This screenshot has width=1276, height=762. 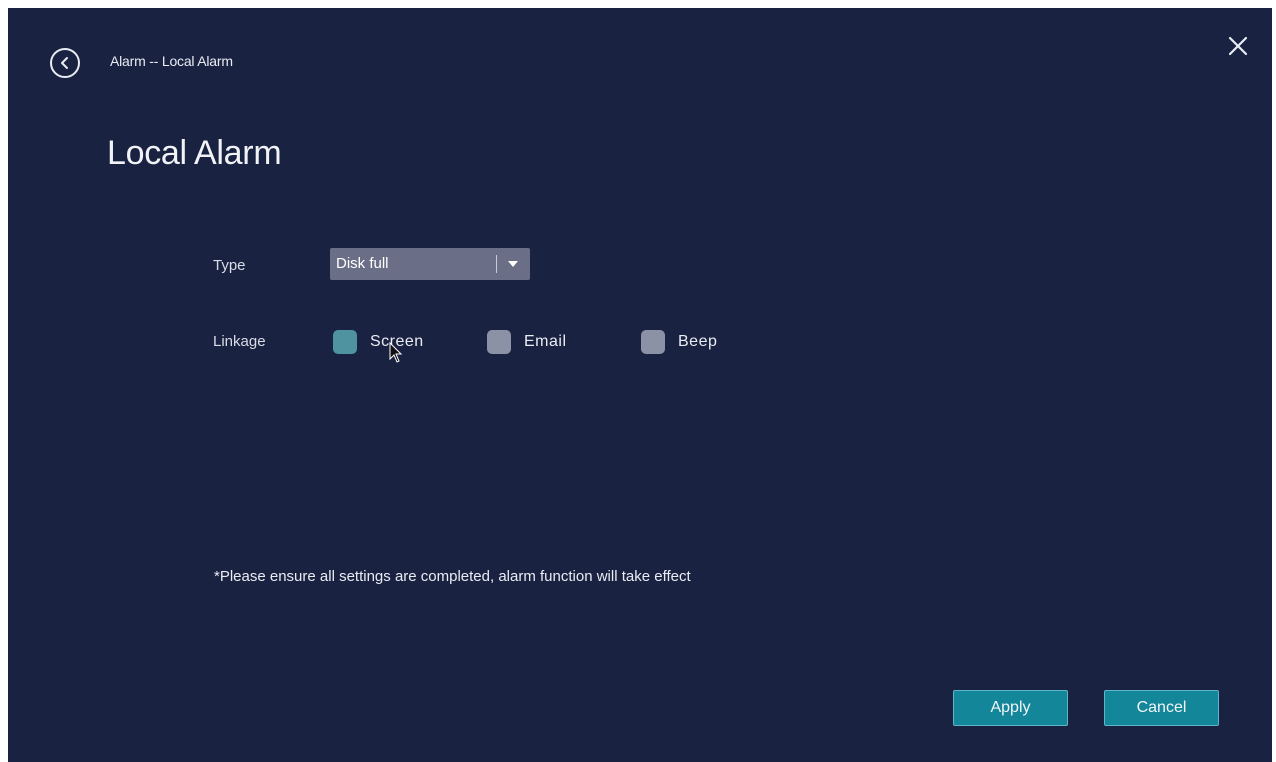 I want to click on select-divider, so click(x=496, y=264).